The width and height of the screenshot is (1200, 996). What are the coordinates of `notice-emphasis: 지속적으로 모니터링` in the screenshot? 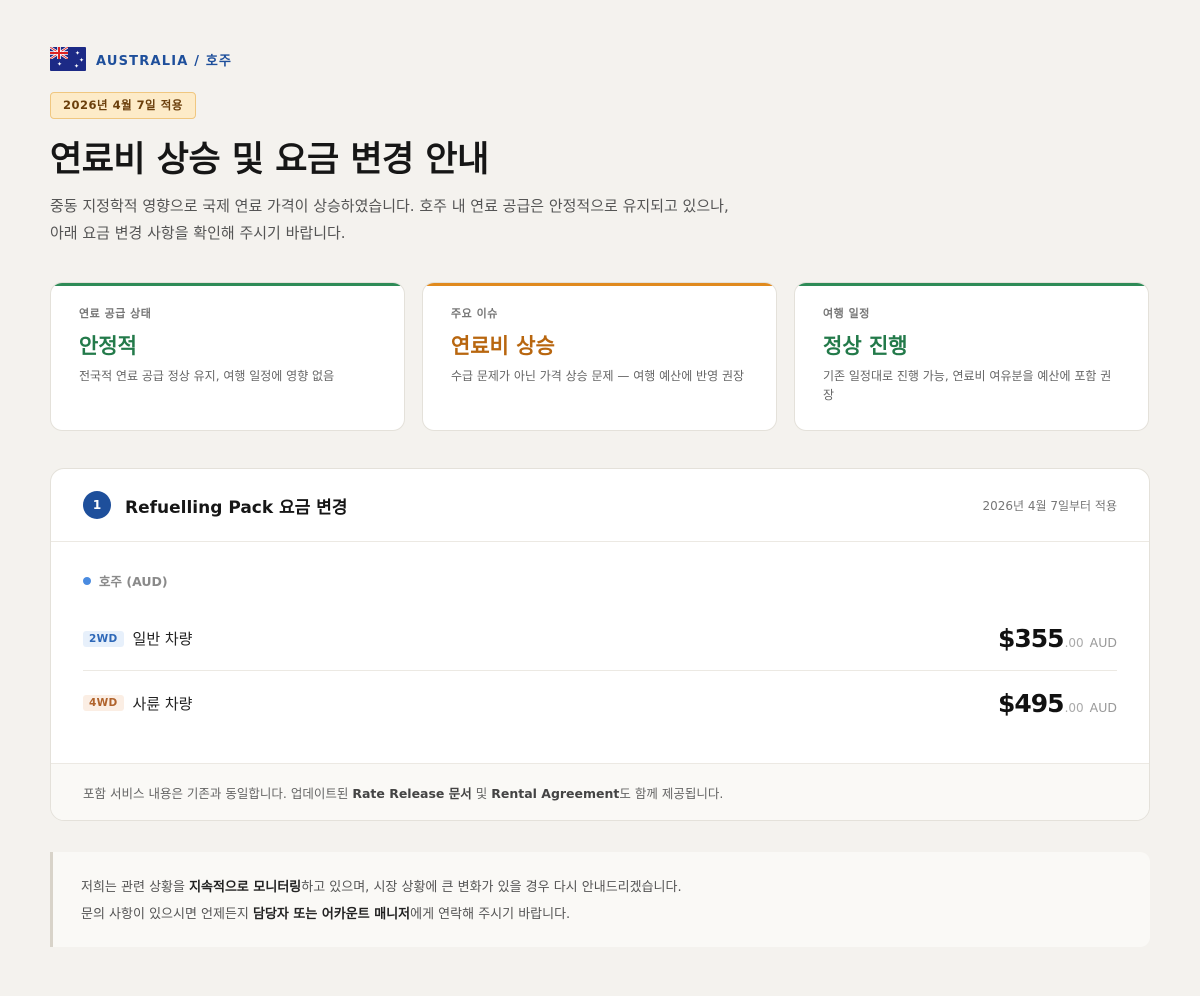 It's located at (245, 887).